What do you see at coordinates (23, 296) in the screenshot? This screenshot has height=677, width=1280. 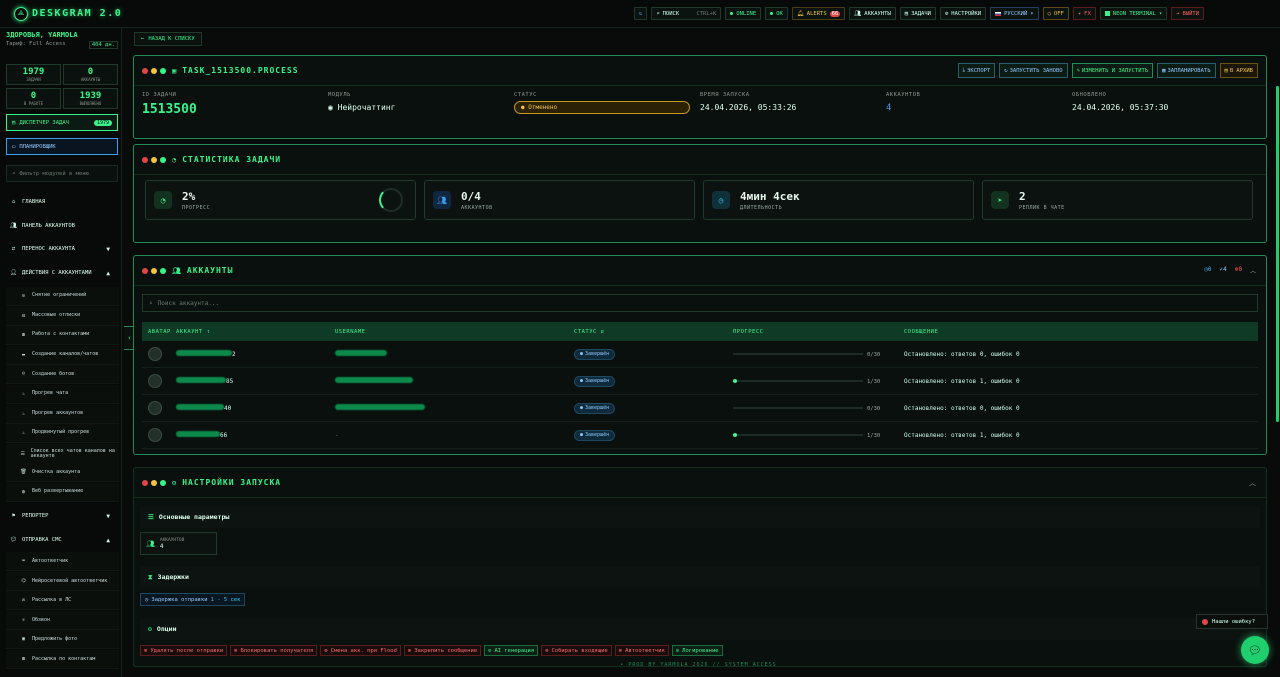 I see `unlock-icon: ⊘` at bounding box center [23, 296].